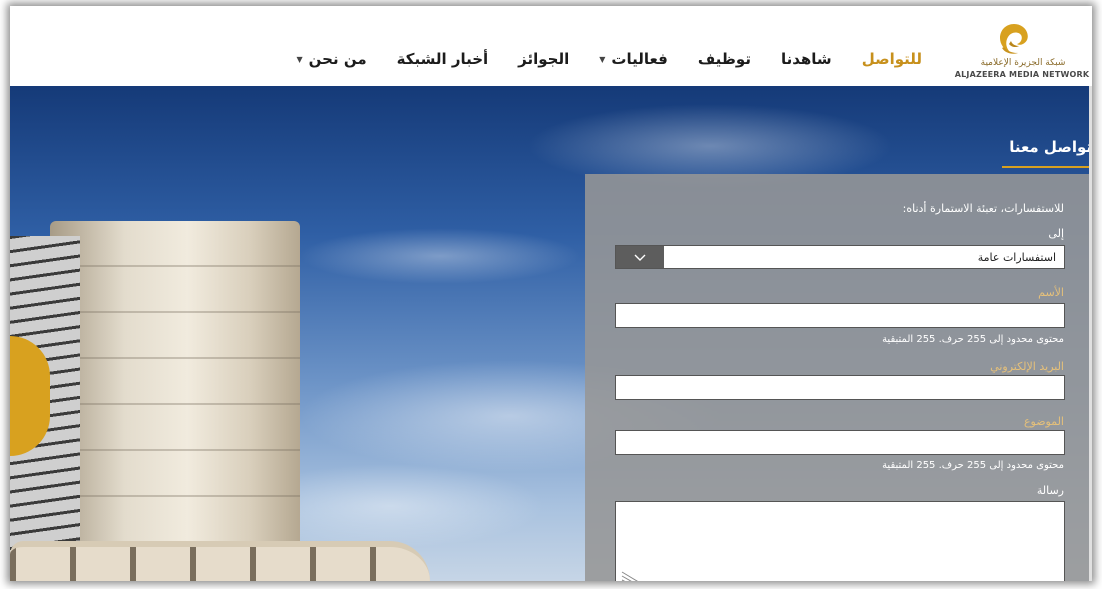 The height and width of the screenshot is (589, 1102). Describe the element at coordinates (1090, 333) in the screenshot. I see `right-edge` at that location.